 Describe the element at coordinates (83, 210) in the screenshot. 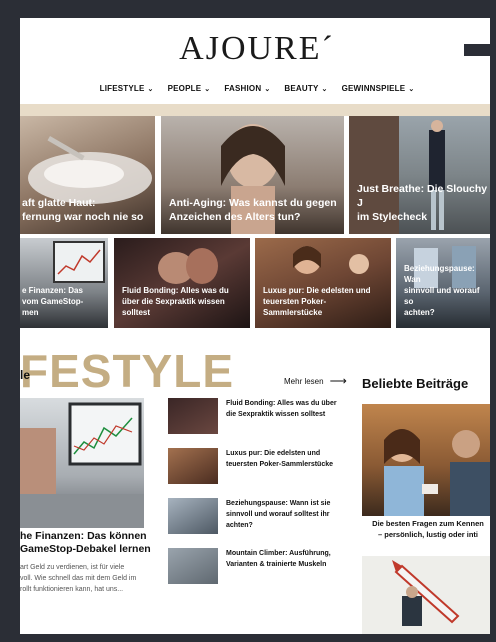

I see `hero-card-caption: aft glatte Haut: fernung war noch nie so` at that location.